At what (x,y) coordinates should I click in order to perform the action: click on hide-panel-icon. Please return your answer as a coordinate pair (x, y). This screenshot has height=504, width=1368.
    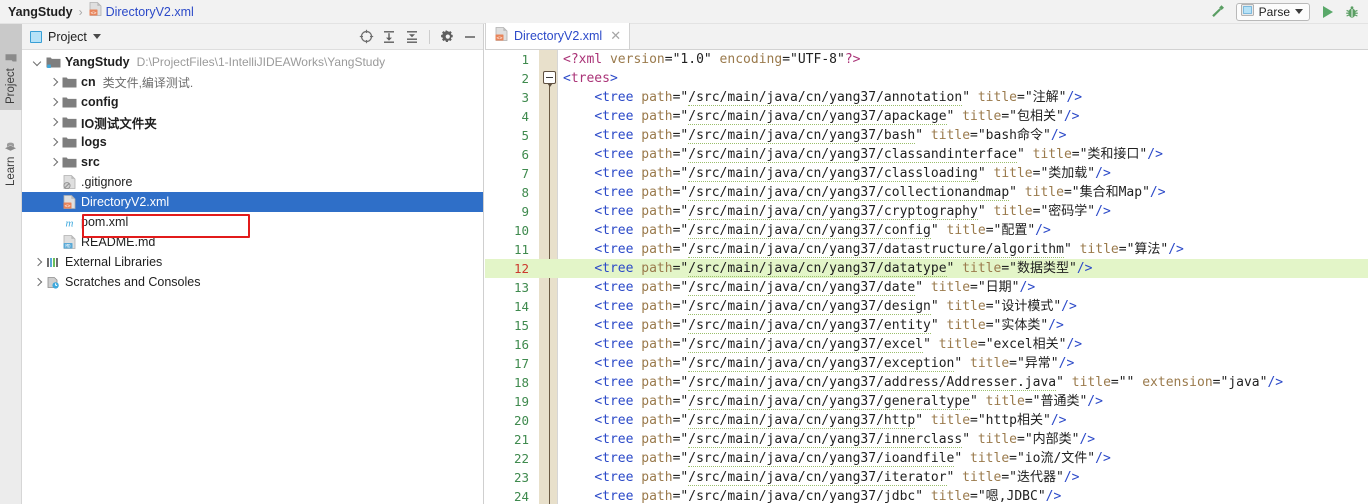
    Looking at the image, I should click on (470, 37).